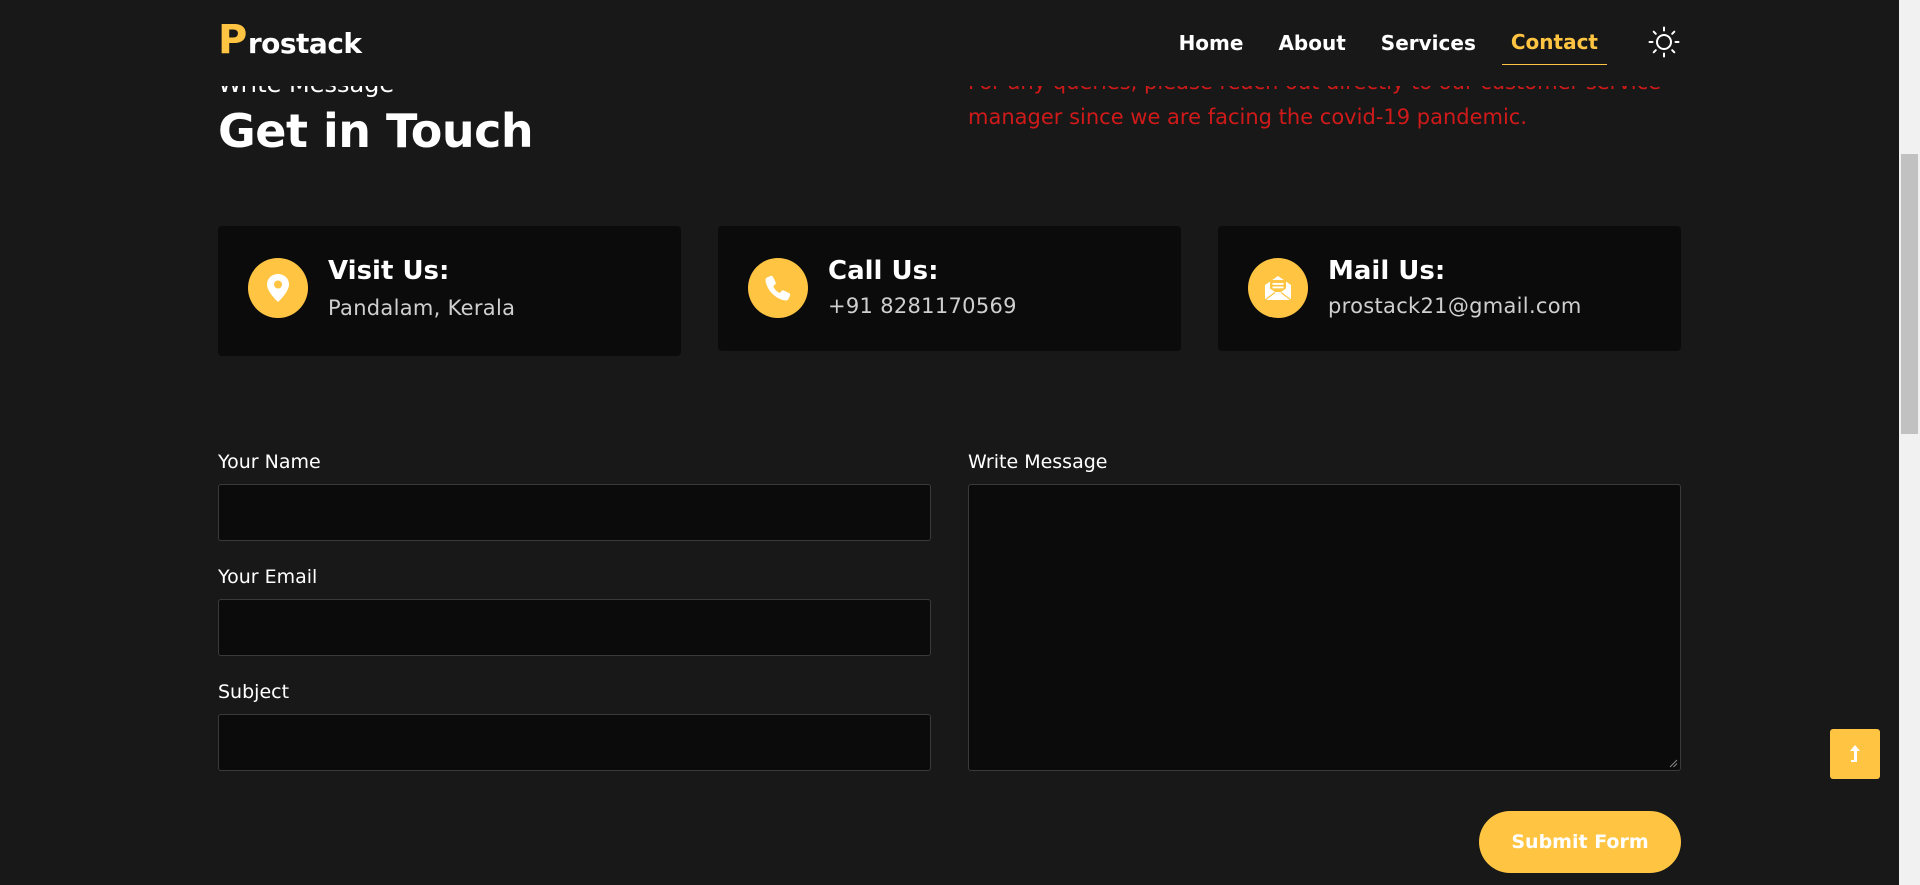 This screenshot has height=885, width=1920. I want to click on call-icon-circle, so click(778, 288).